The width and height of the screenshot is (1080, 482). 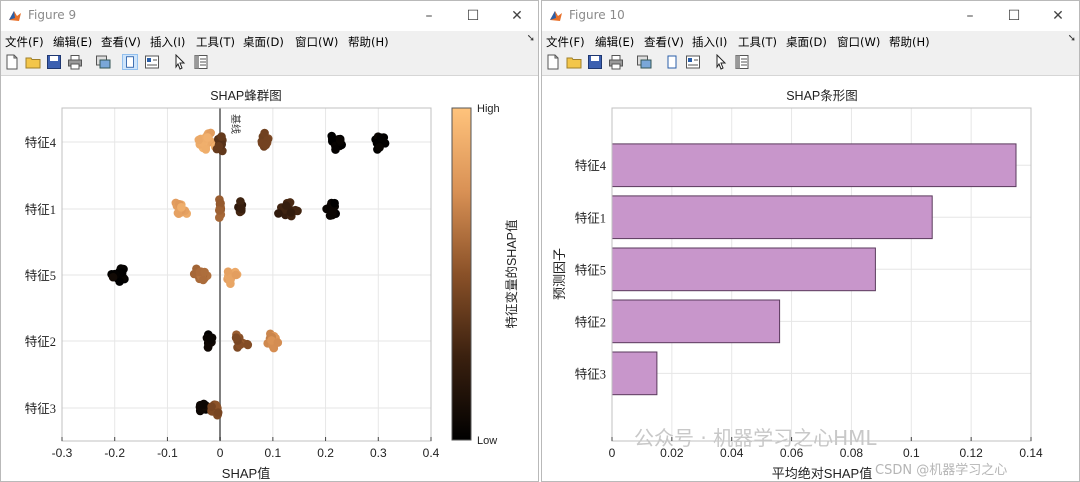 I want to click on x-tick-label: -0.3, so click(x=62, y=453).